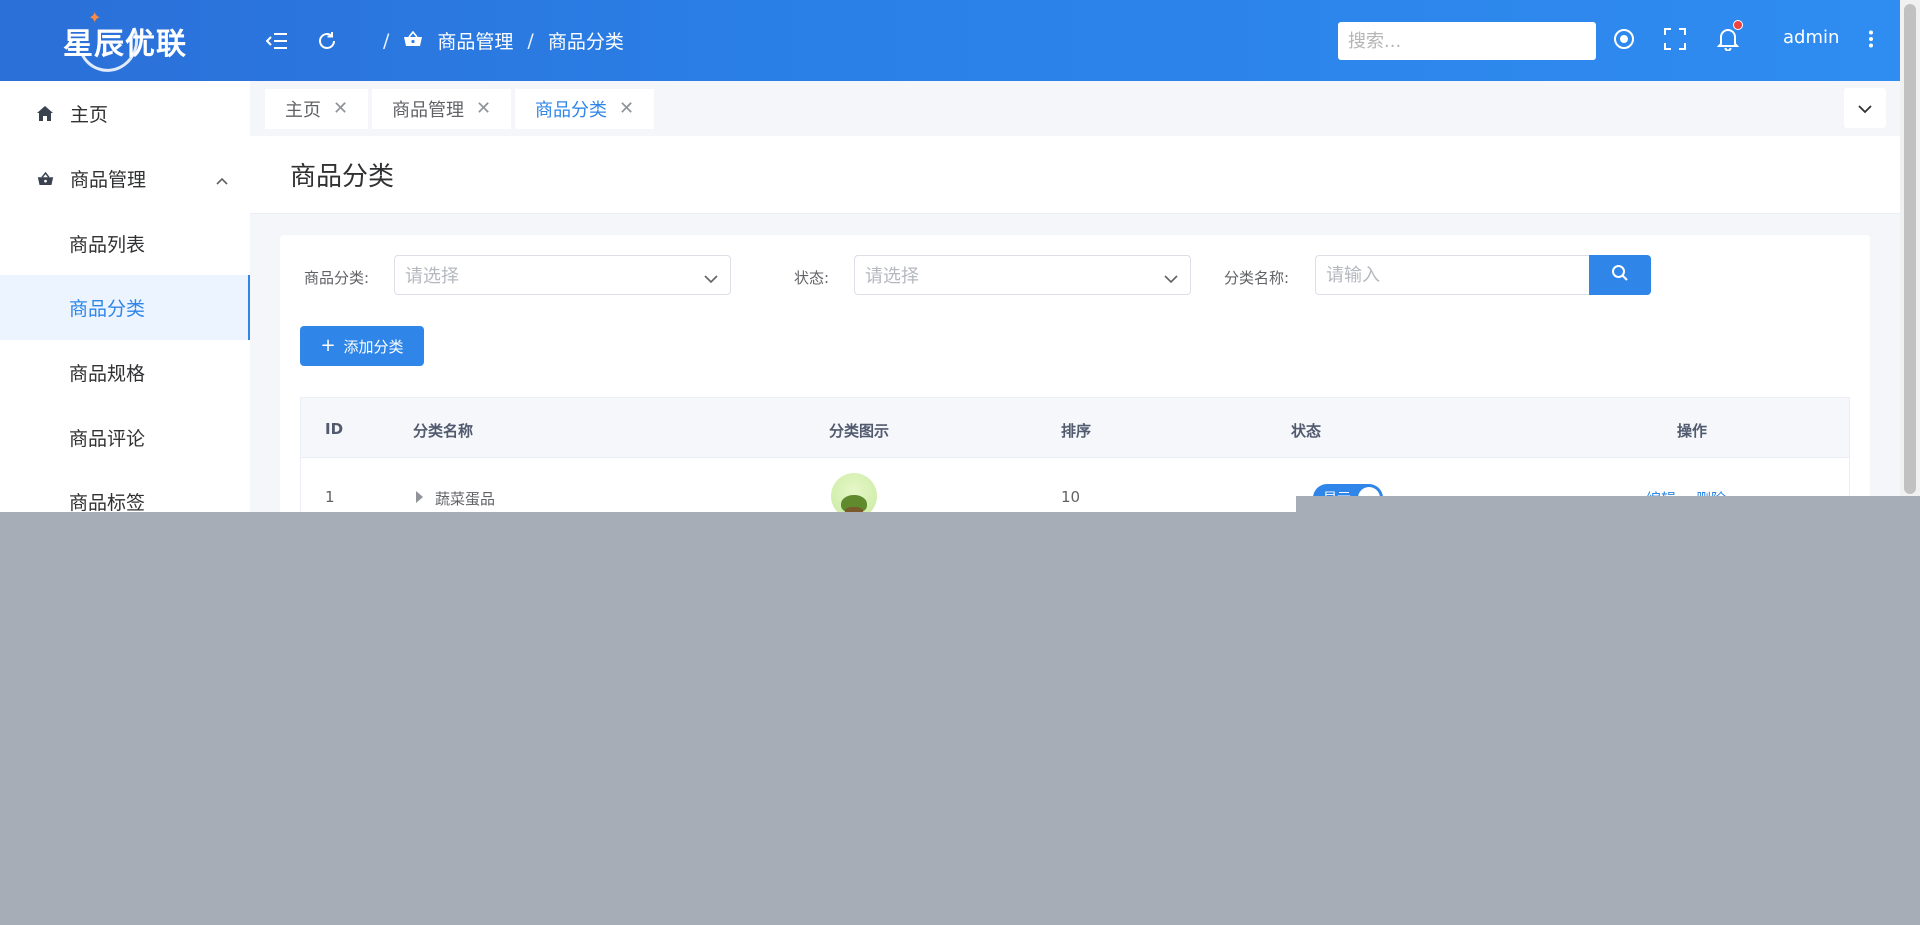  I want to click on more-vertical-icon, so click(1871, 41).